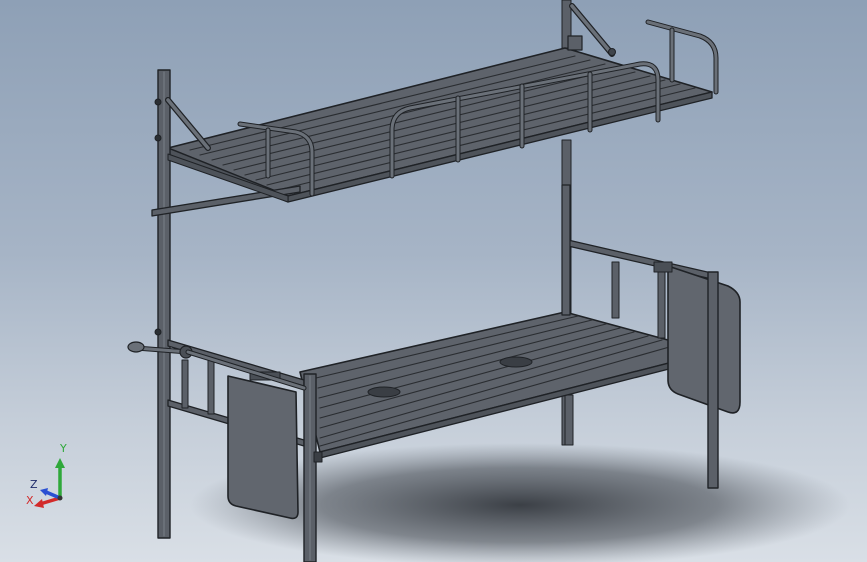 Image resolution: width=867 pixels, height=562 pixels. I want to click on lower-left-fold-table, so click(263, 445).